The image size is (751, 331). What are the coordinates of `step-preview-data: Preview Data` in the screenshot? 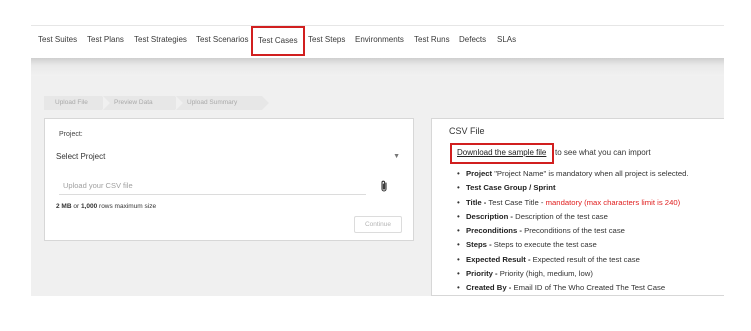 It's located at (142, 103).